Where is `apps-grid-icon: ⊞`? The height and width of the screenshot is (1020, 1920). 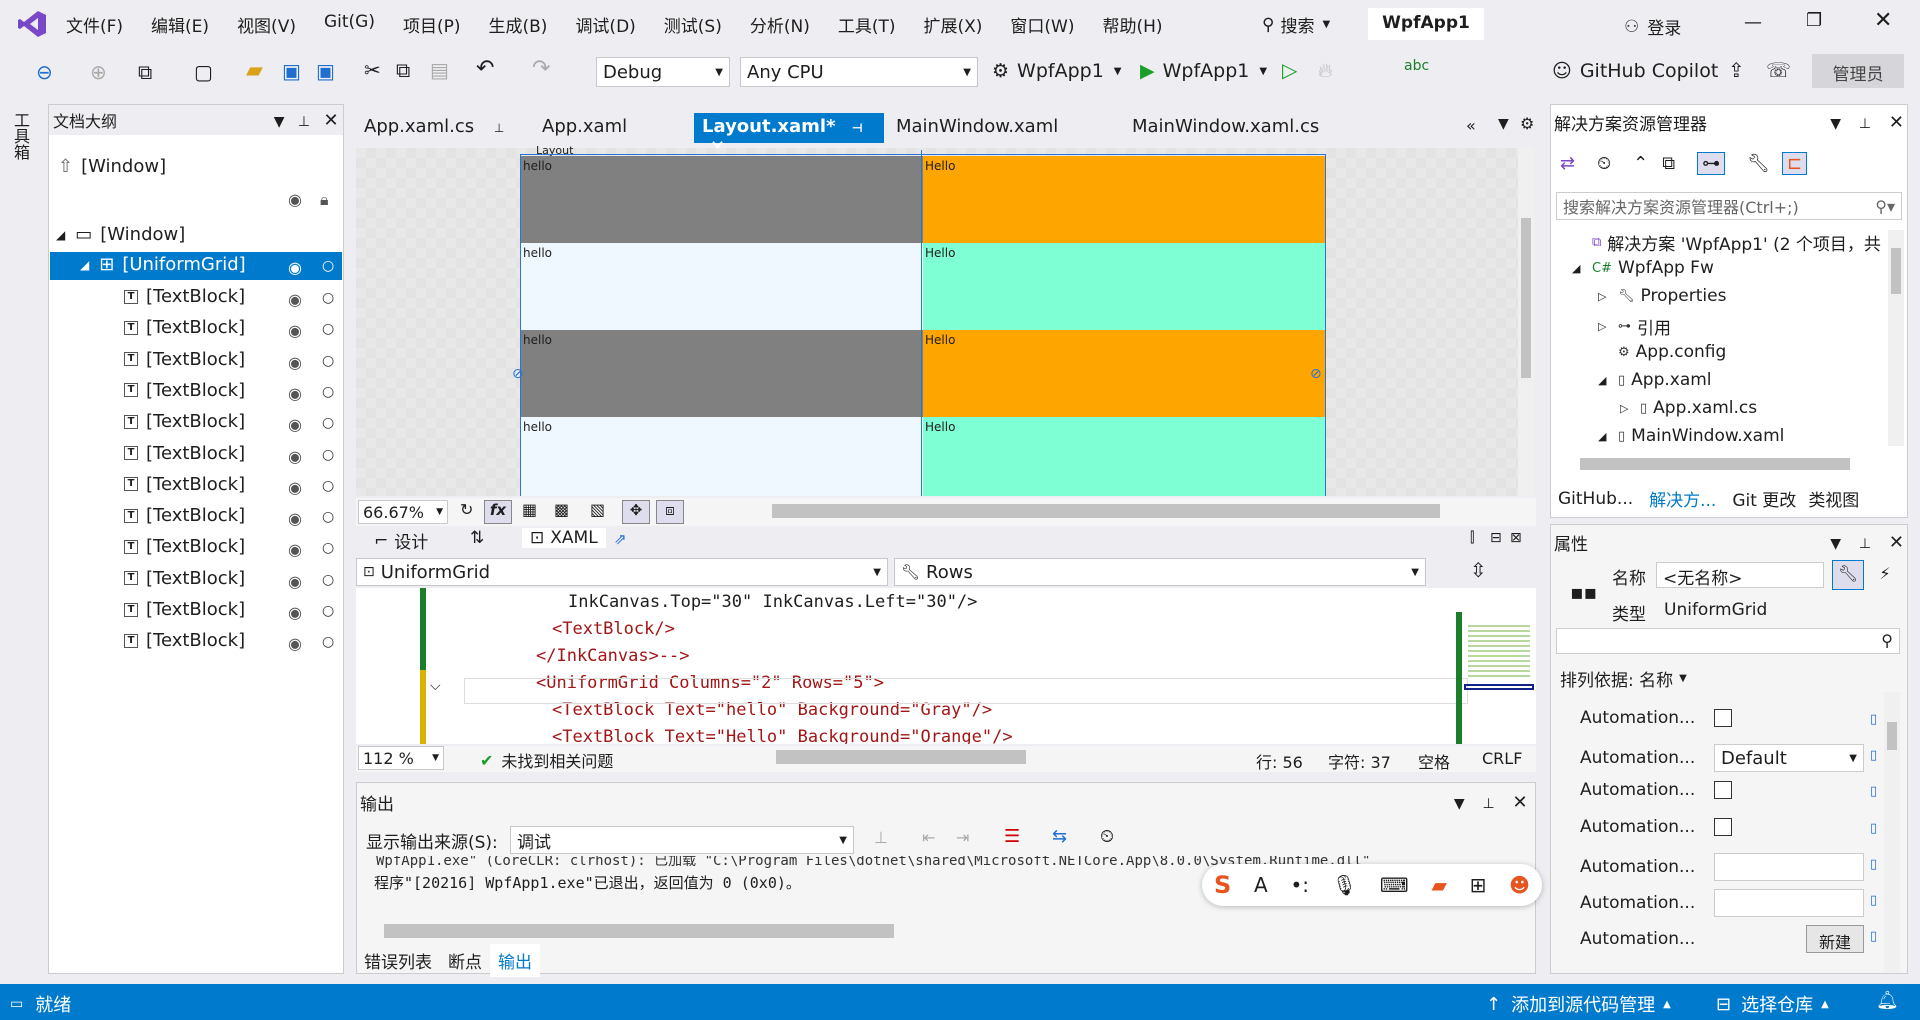 apps-grid-icon: ⊞ is located at coordinates (1478, 885).